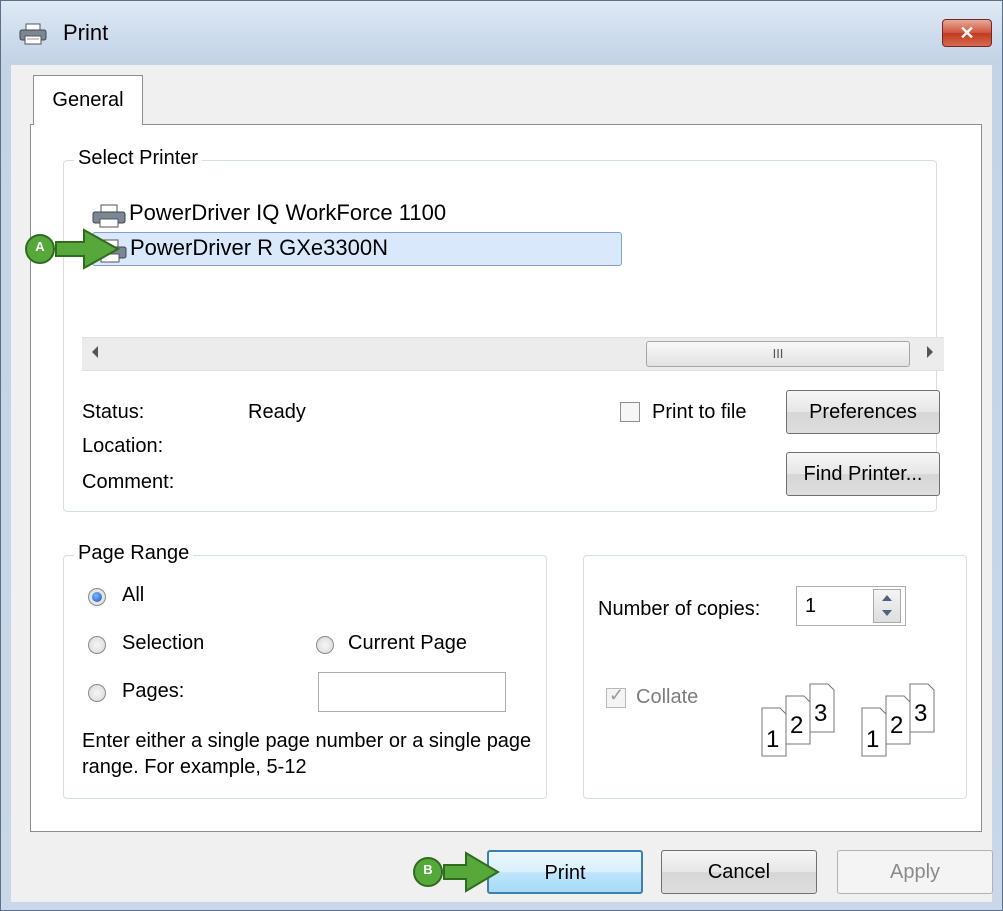 The height and width of the screenshot is (911, 1003). I want to click on status-label: Status:, so click(113, 412).